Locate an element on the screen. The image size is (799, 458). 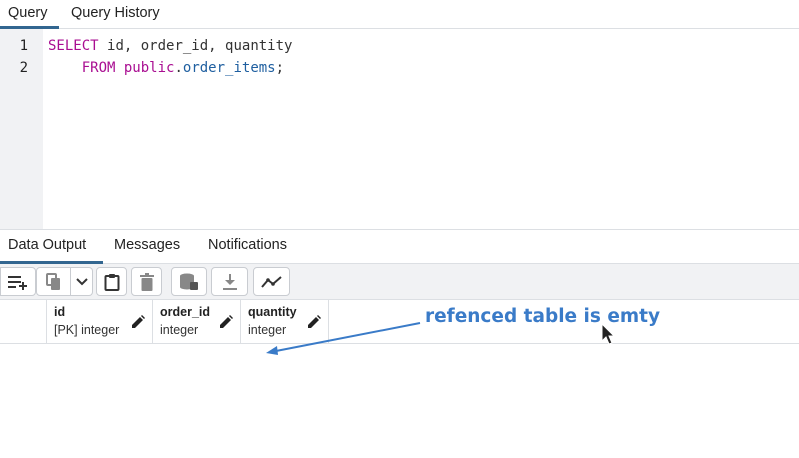
paste-icon is located at coordinates (111, 282).